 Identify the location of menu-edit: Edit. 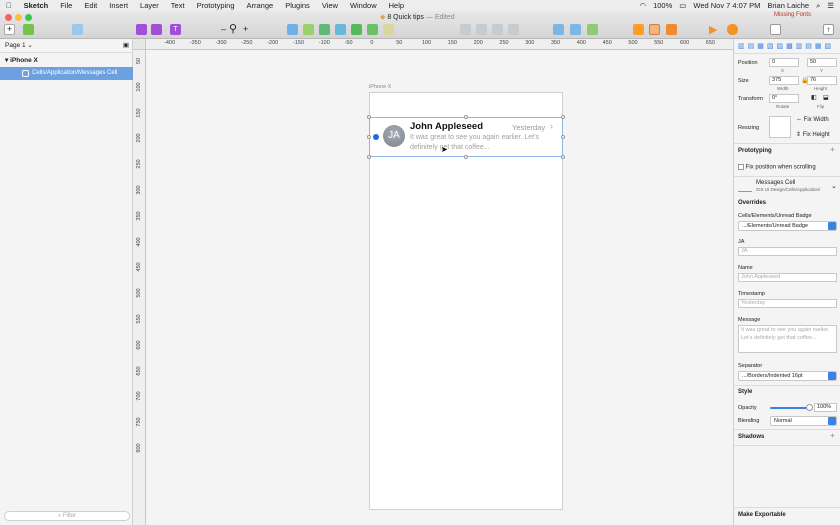
(90, 5).